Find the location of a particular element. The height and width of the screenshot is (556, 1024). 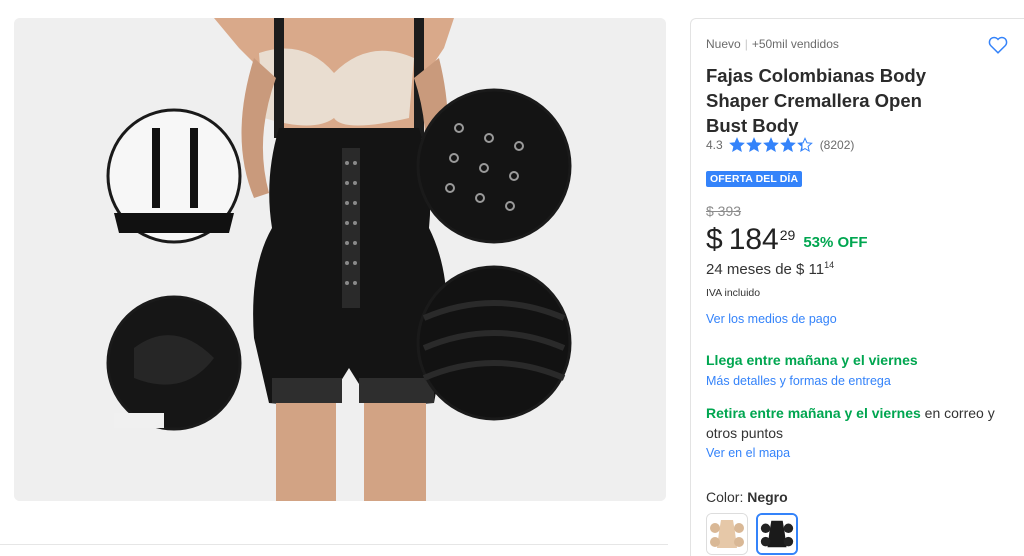

color-swatch-negro is located at coordinates (777, 534).